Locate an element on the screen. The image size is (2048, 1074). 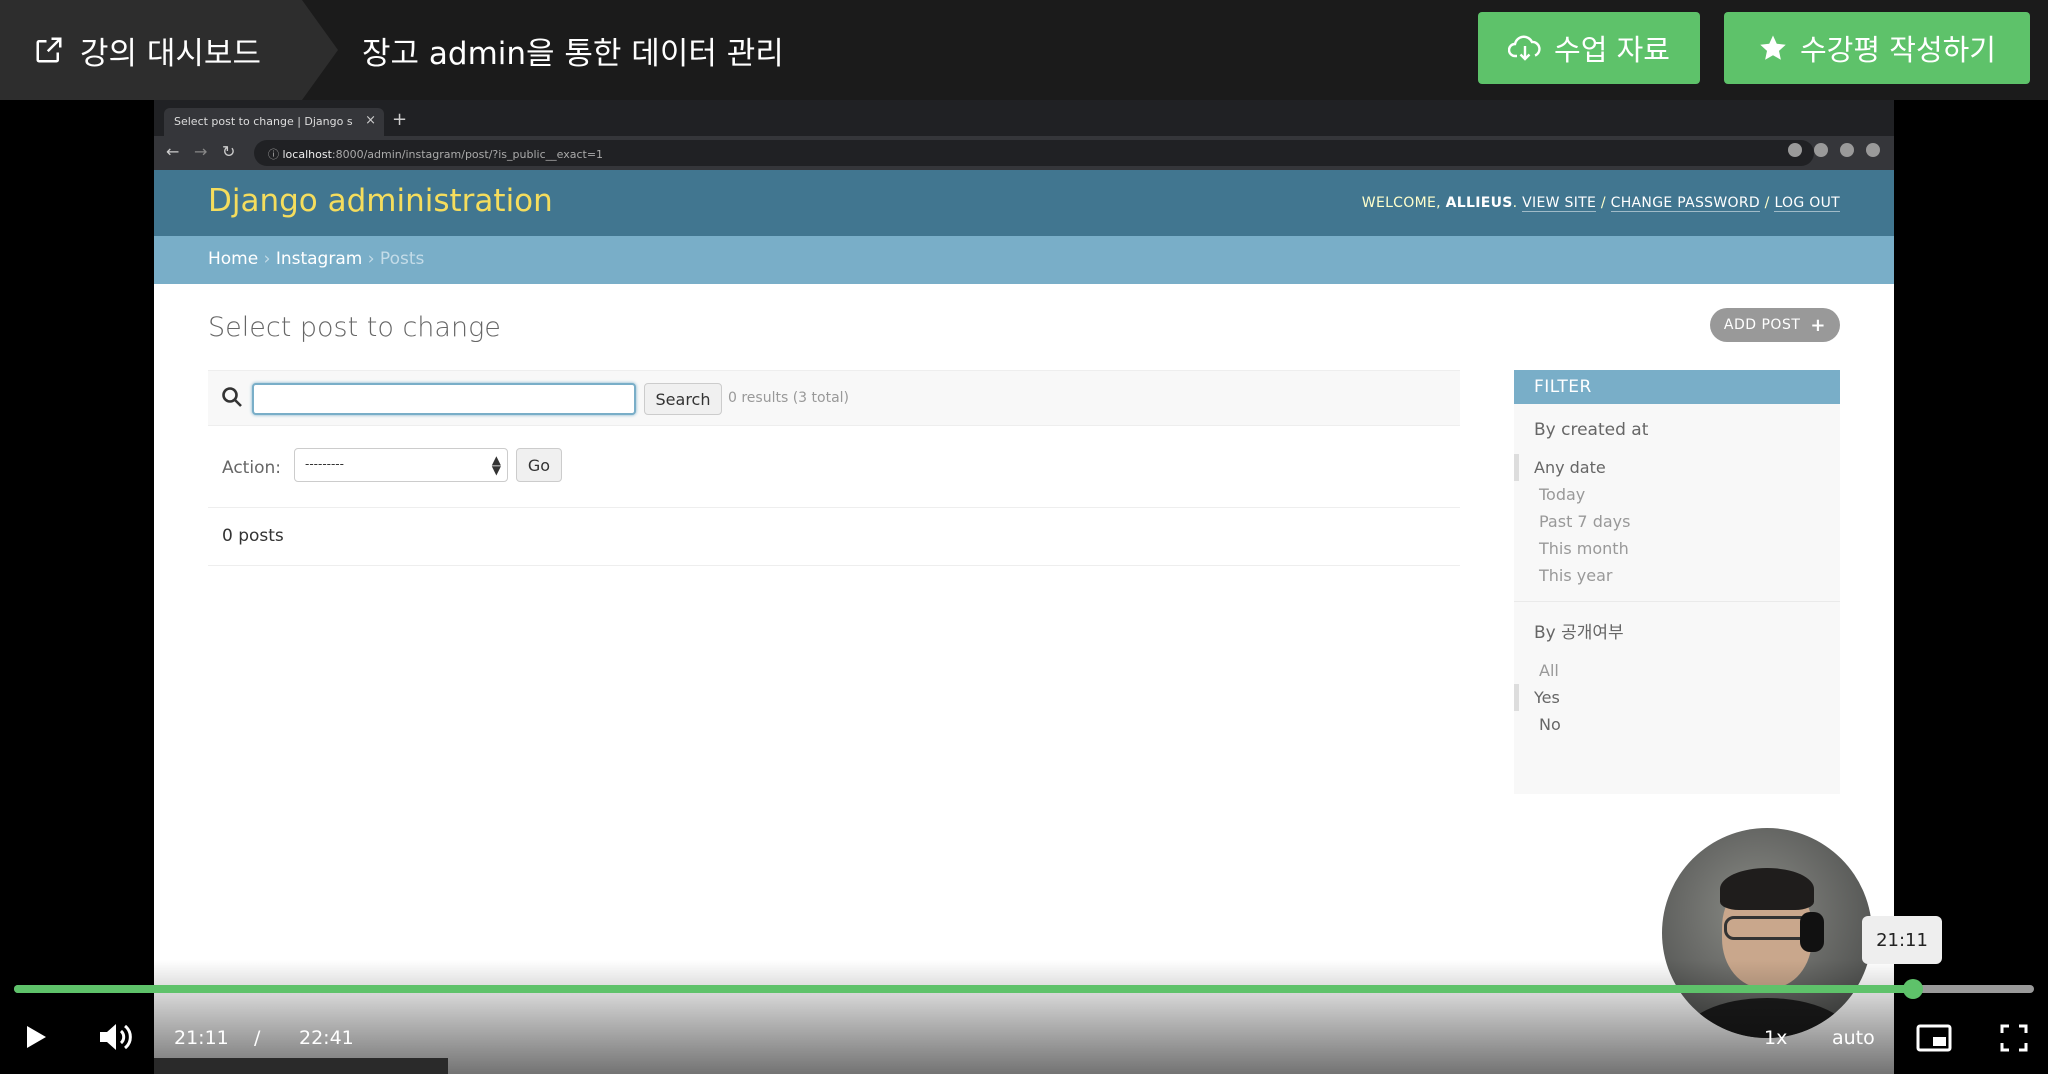
filter-option: This month is located at coordinates (1584, 548).